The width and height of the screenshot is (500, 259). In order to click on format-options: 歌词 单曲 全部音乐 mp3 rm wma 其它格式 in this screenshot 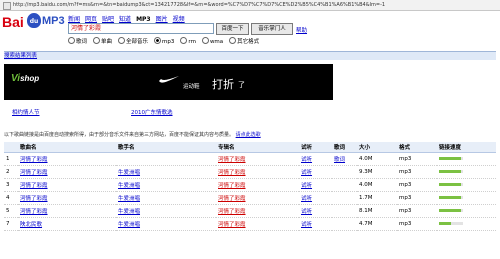, I will do `click(166, 41)`.